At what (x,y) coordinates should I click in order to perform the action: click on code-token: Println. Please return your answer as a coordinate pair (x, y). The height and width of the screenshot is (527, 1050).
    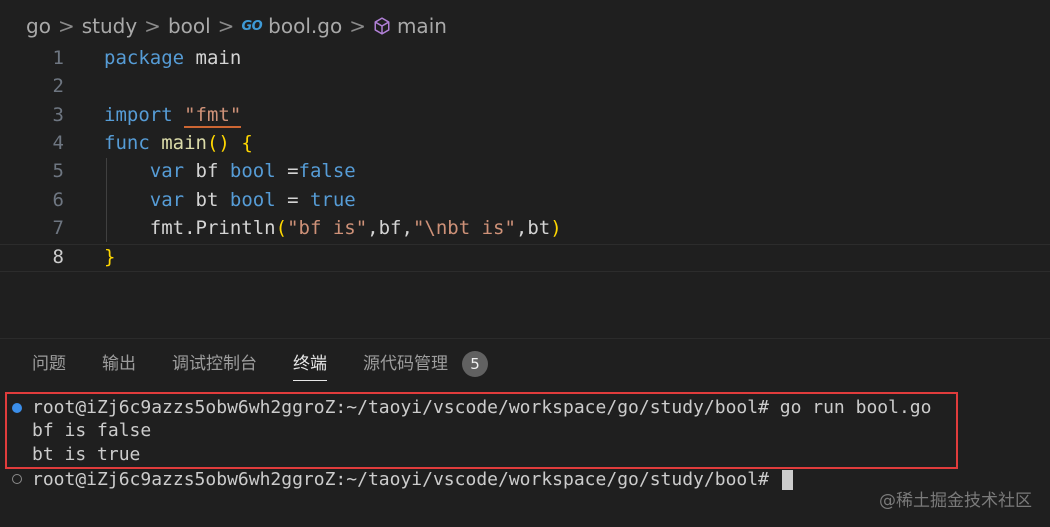
    Looking at the image, I should click on (235, 228).